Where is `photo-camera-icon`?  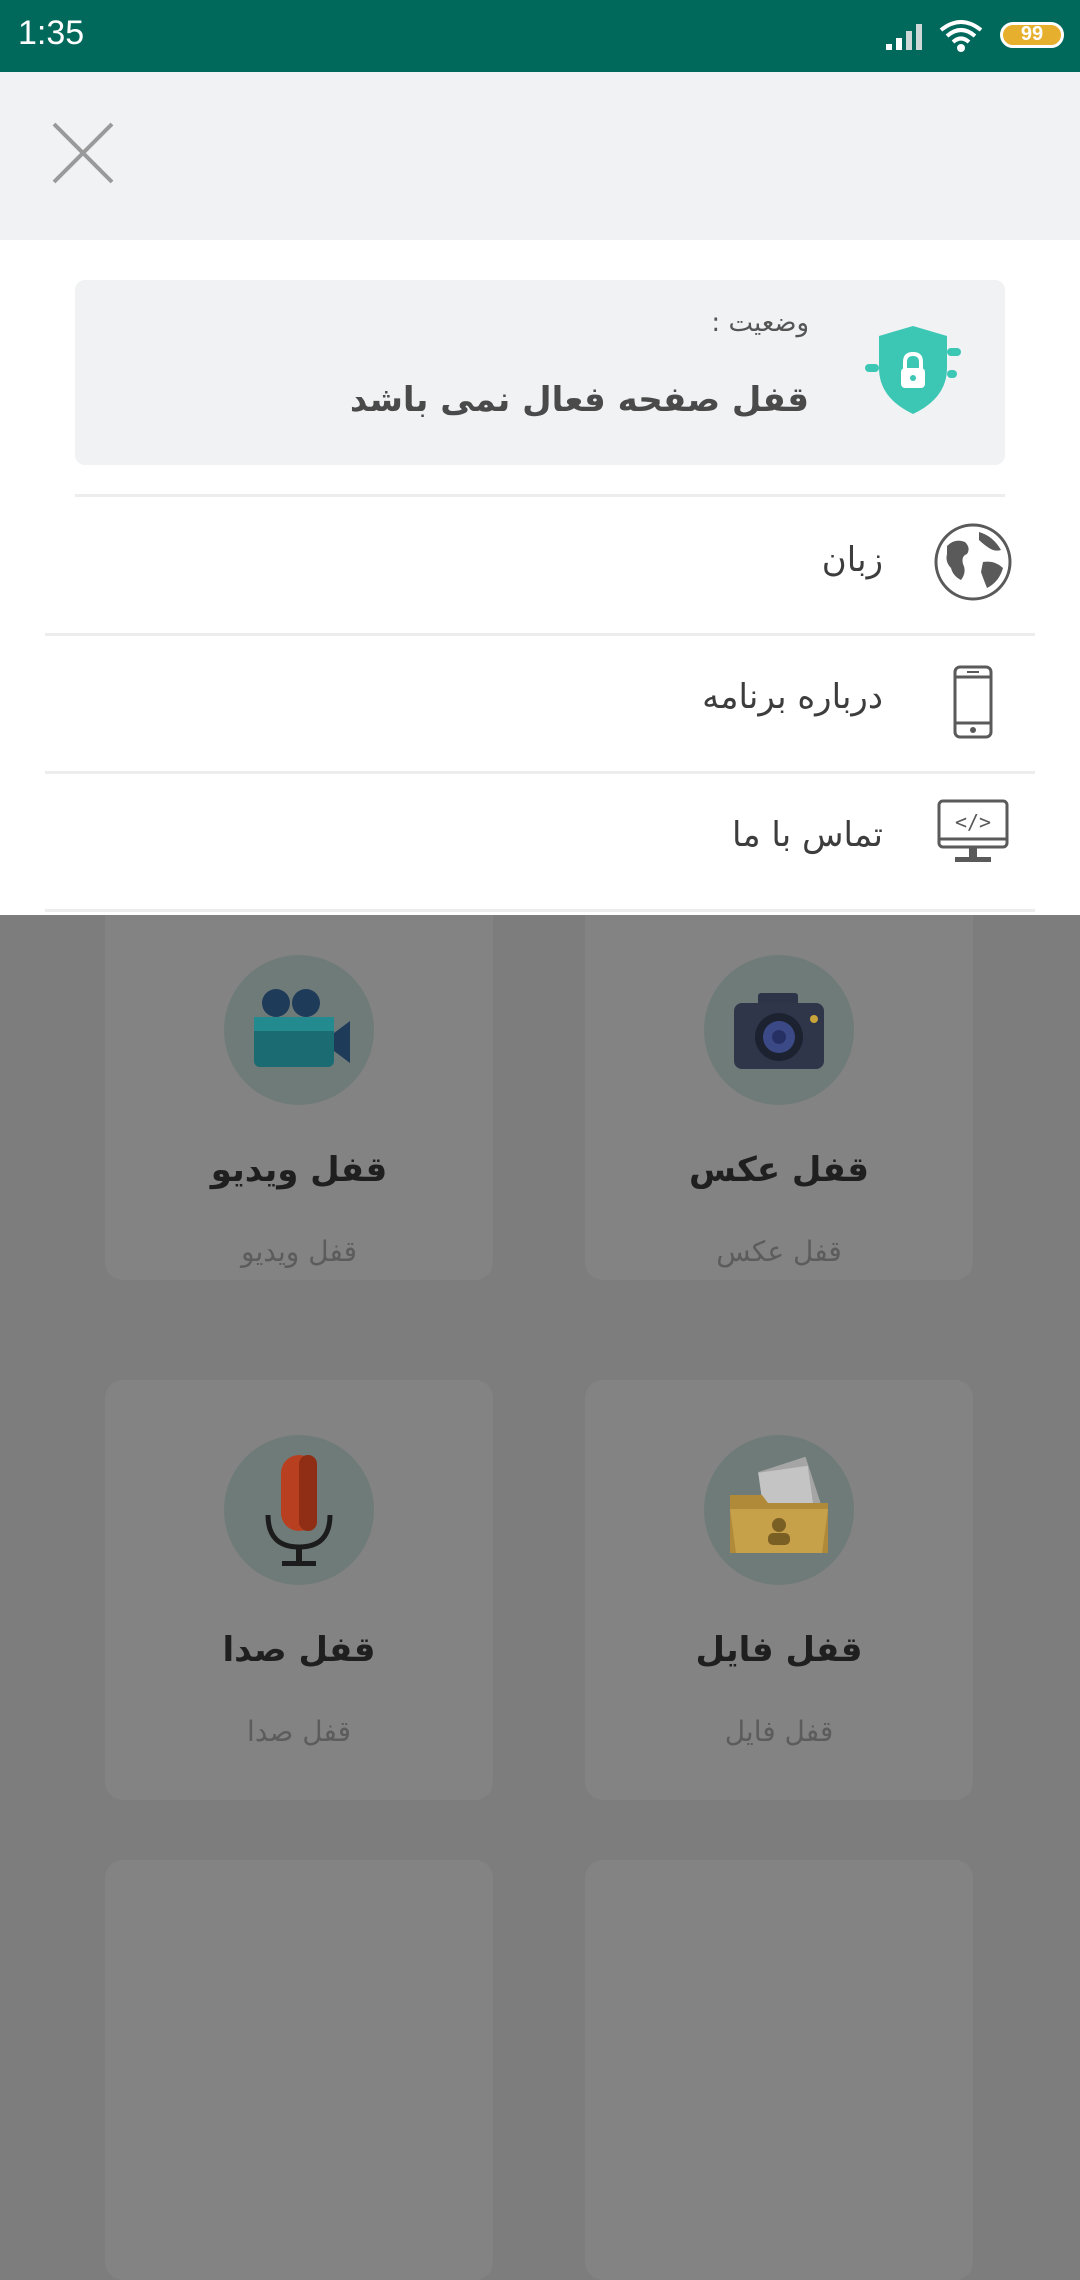
photo-camera-icon is located at coordinates (779, 1030).